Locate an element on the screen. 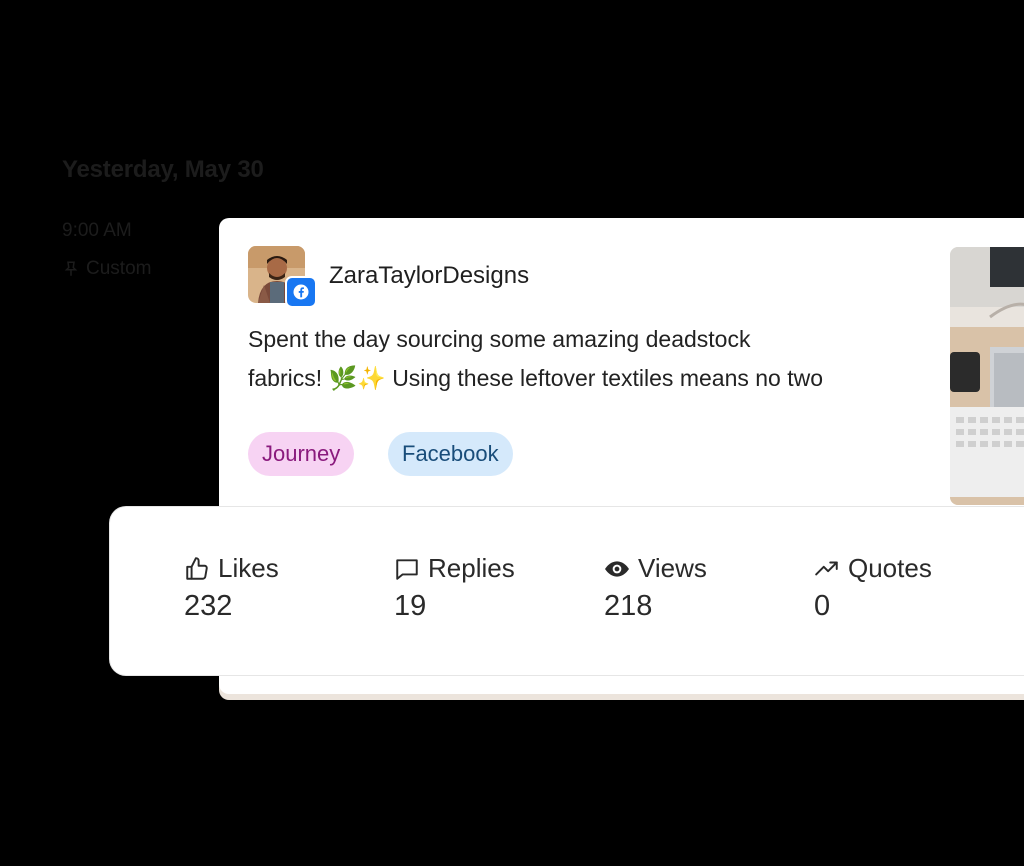 The width and height of the screenshot is (1024, 866). stat-quotes: Quotes 0 is located at coordinates (873, 588).